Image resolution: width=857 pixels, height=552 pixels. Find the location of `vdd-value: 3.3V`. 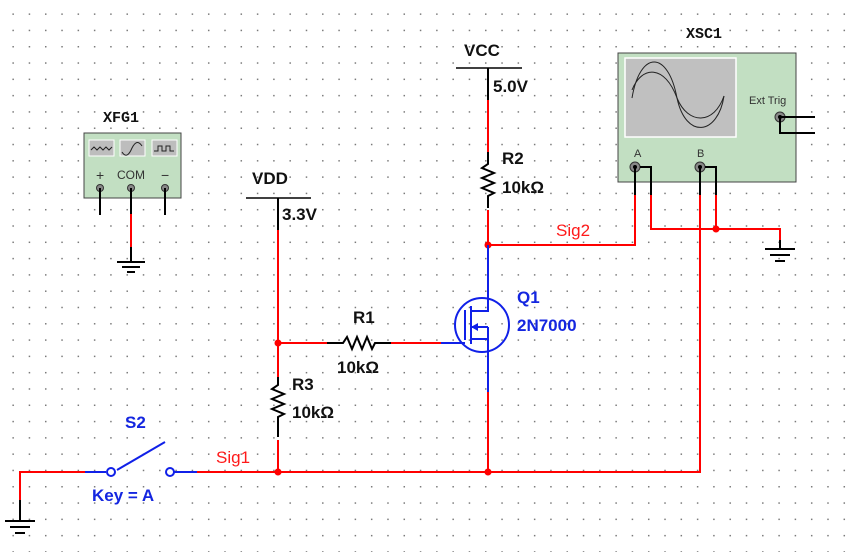

vdd-value: 3.3V is located at coordinates (300, 214).